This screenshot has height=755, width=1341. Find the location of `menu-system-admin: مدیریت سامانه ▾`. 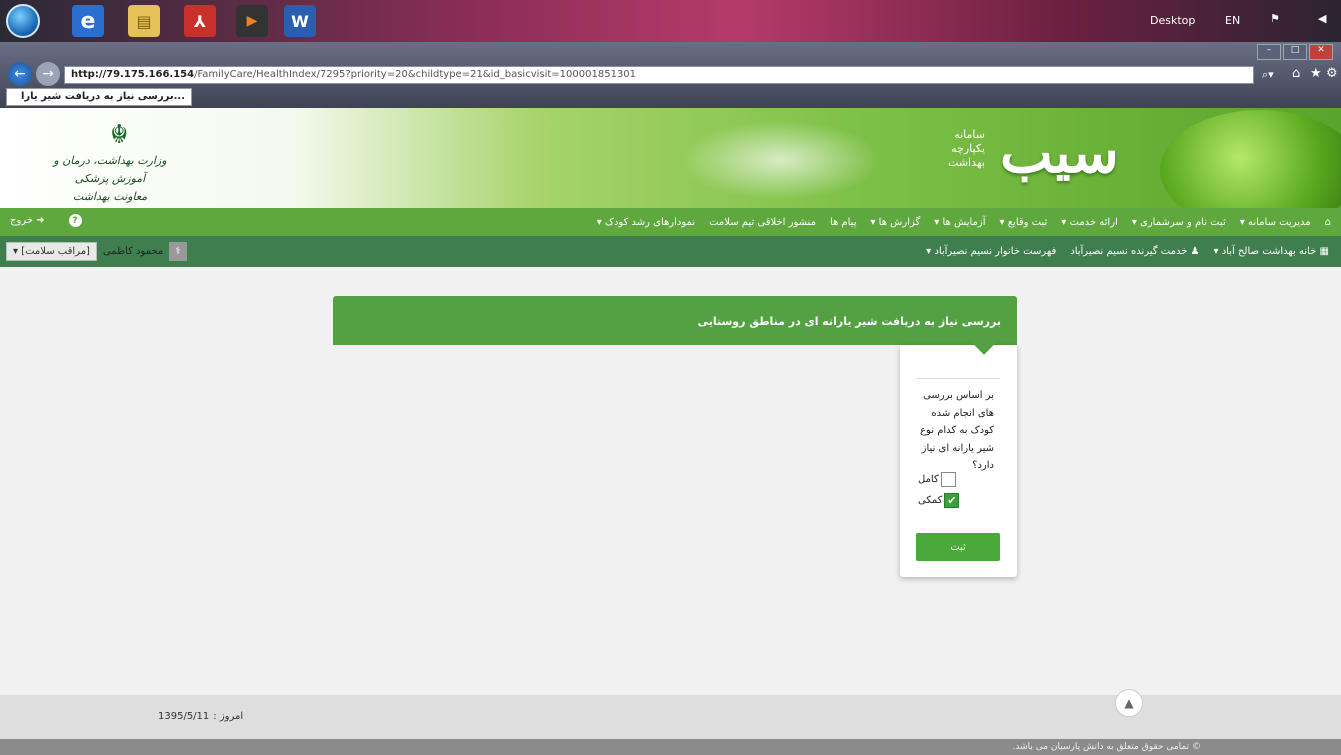

menu-system-admin: مدیریت سامانه ▾ is located at coordinates (1275, 222).